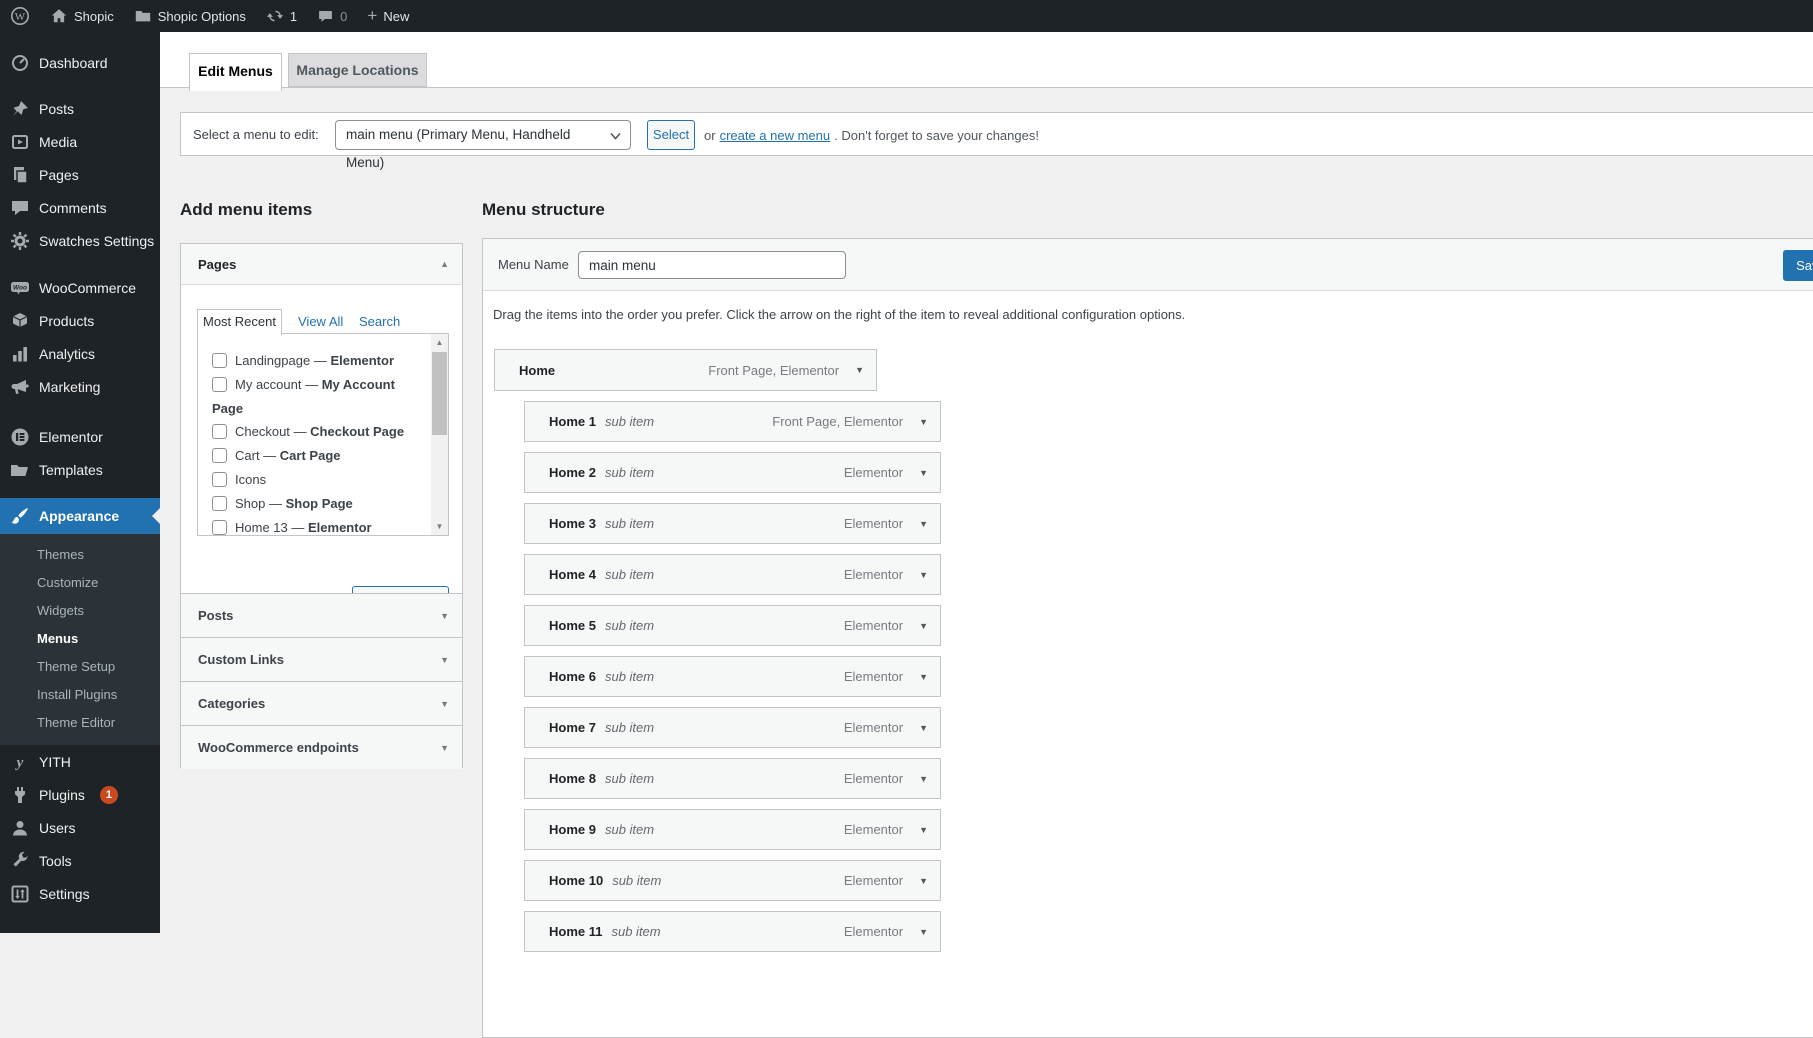 The image size is (1813, 1038). Describe the element at coordinates (80, 695) in the screenshot. I see `submenu-item-install-plugins: Install Plugins` at that location.